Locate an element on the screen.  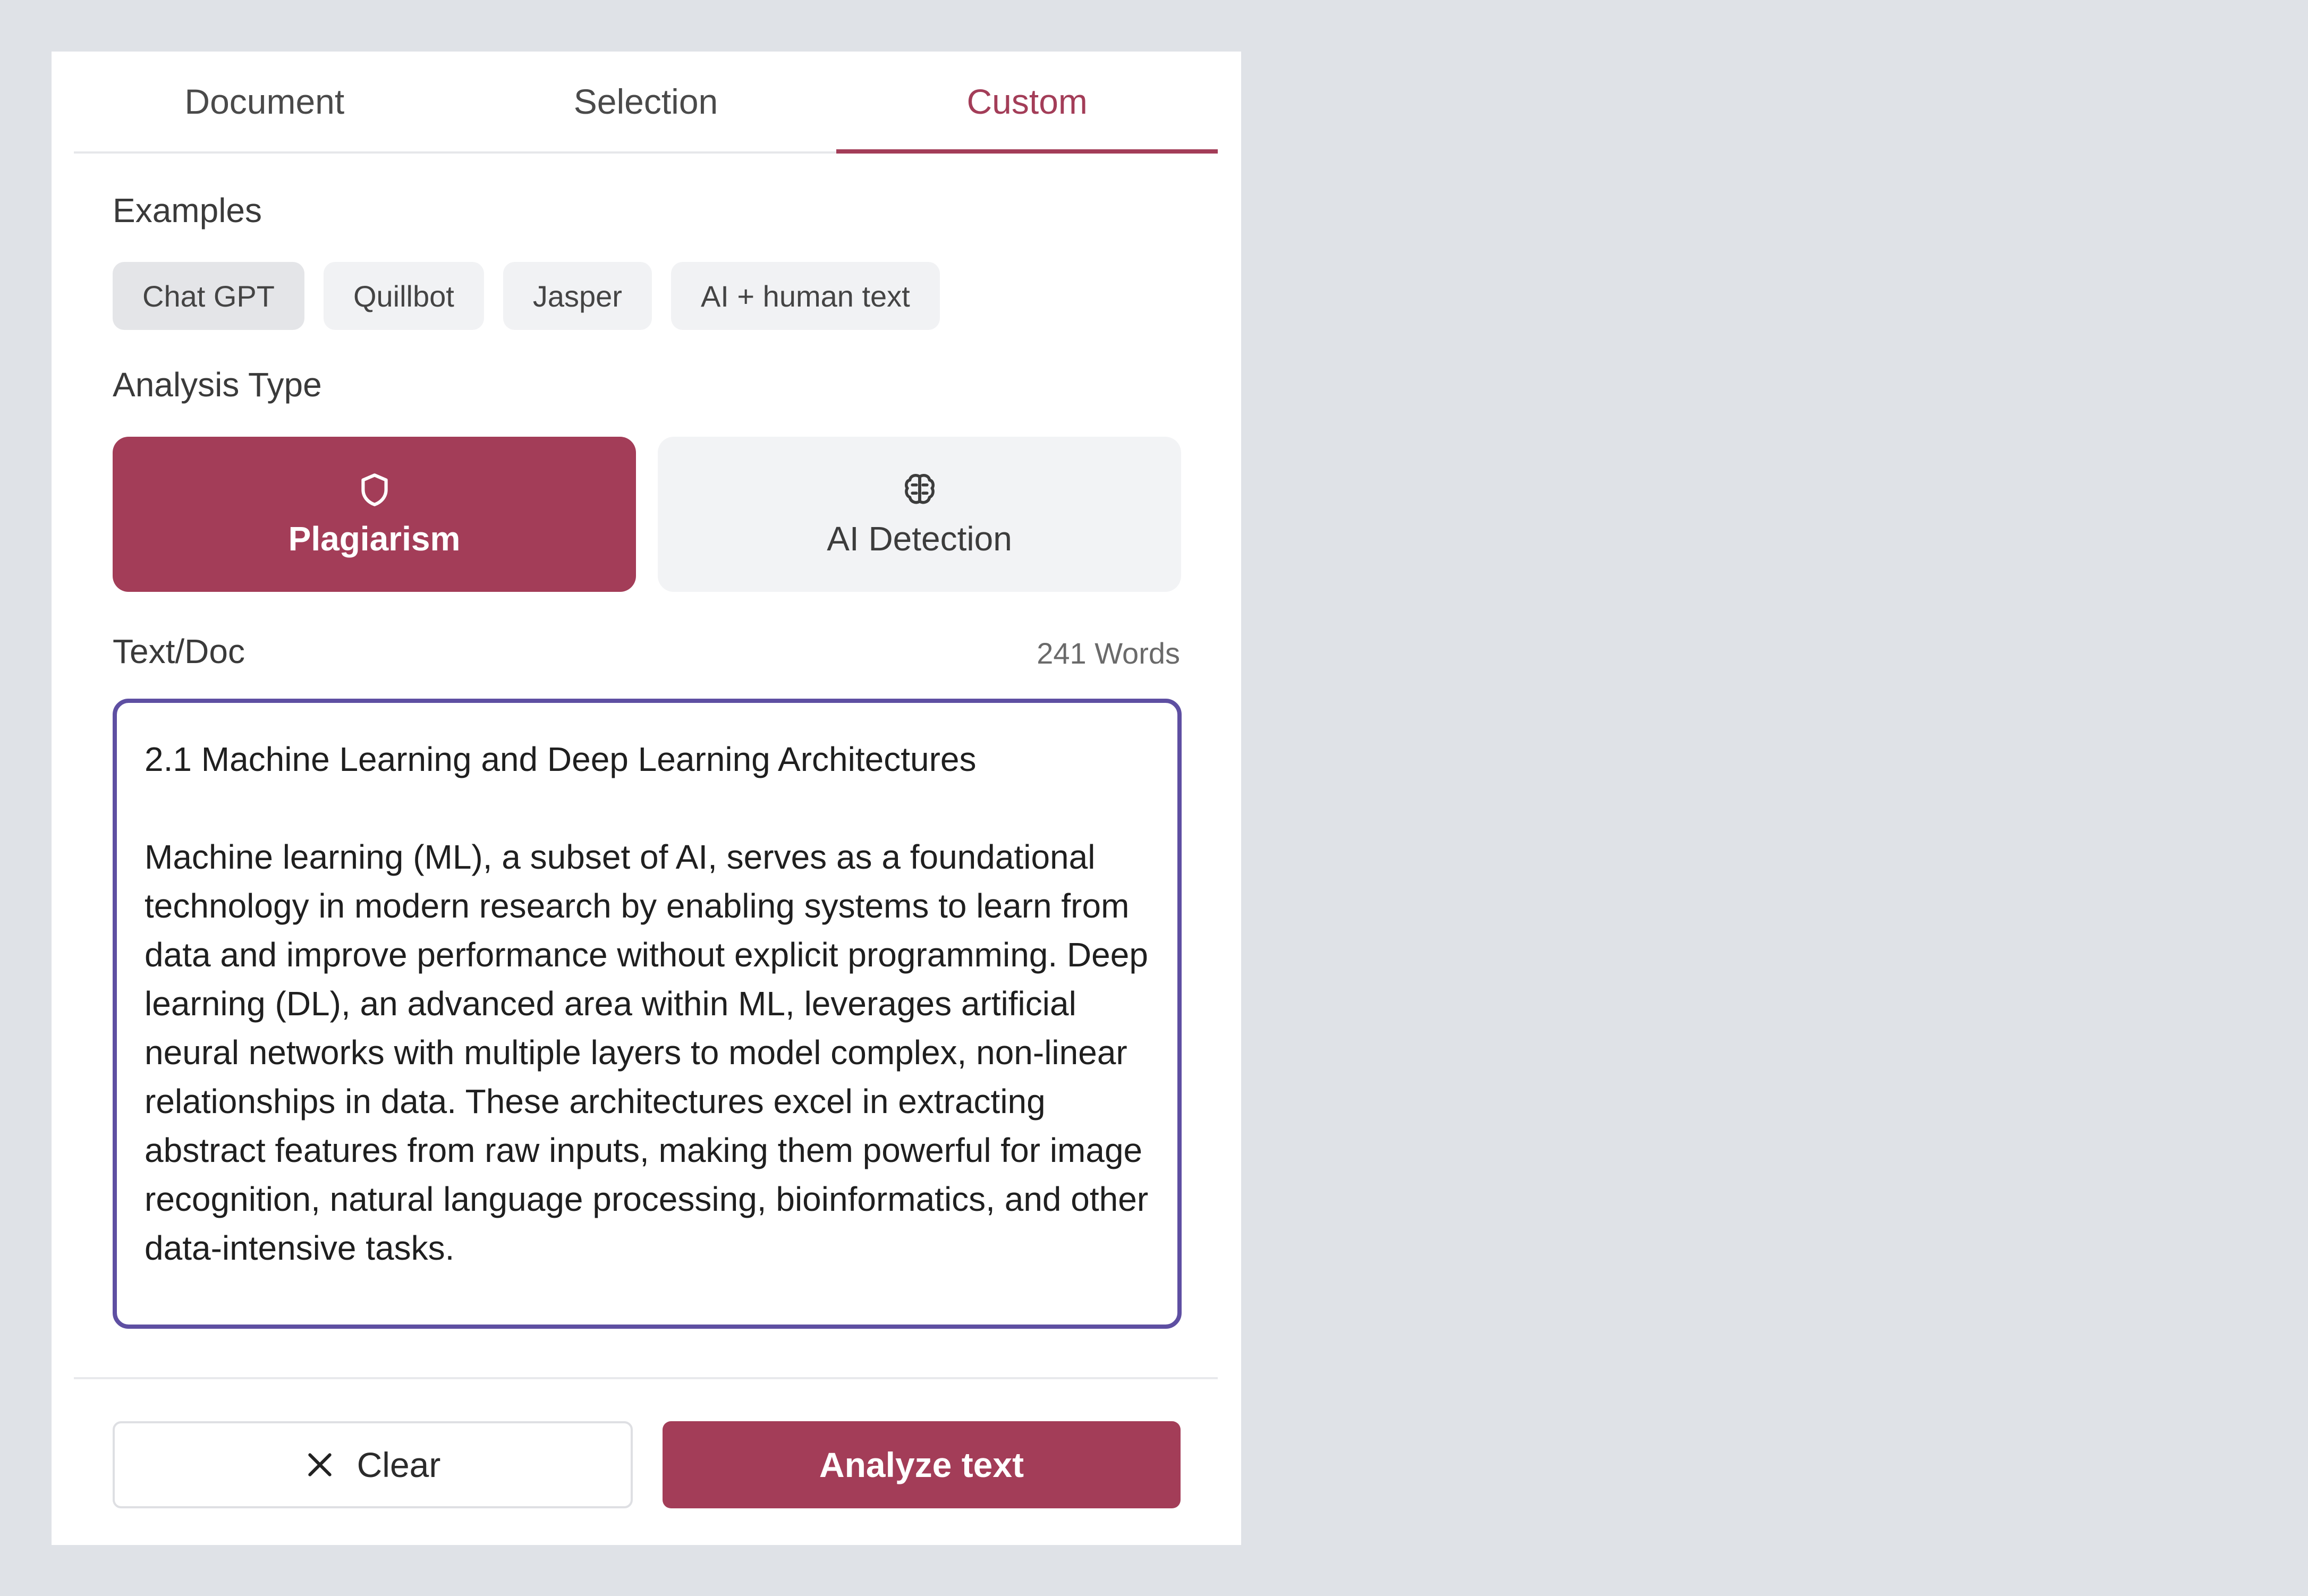
plagiarism-label: Plagiarism is located at coordinates (375, 539).